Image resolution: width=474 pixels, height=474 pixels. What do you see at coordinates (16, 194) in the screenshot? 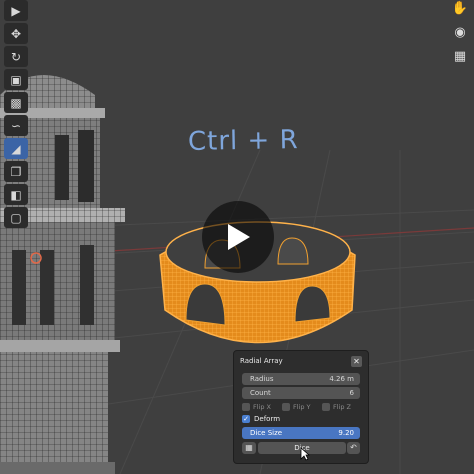
I see `extrude-icon: ◧` at bounding box center [16, 194].